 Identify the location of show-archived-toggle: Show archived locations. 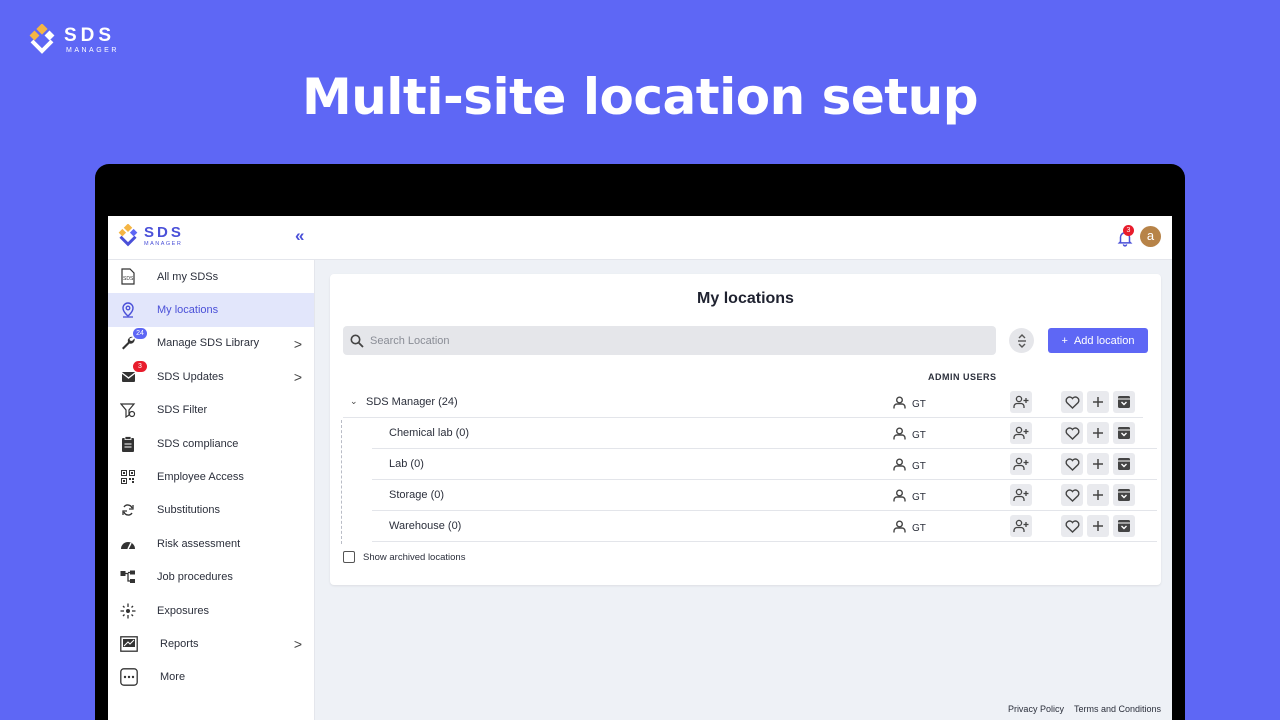
(404, 557).